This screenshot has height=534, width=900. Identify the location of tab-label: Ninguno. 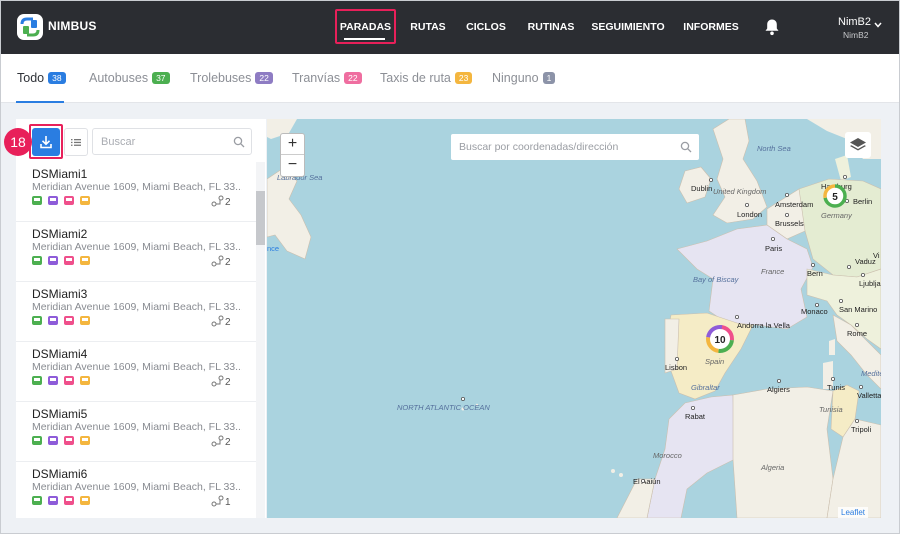
(515, 78).